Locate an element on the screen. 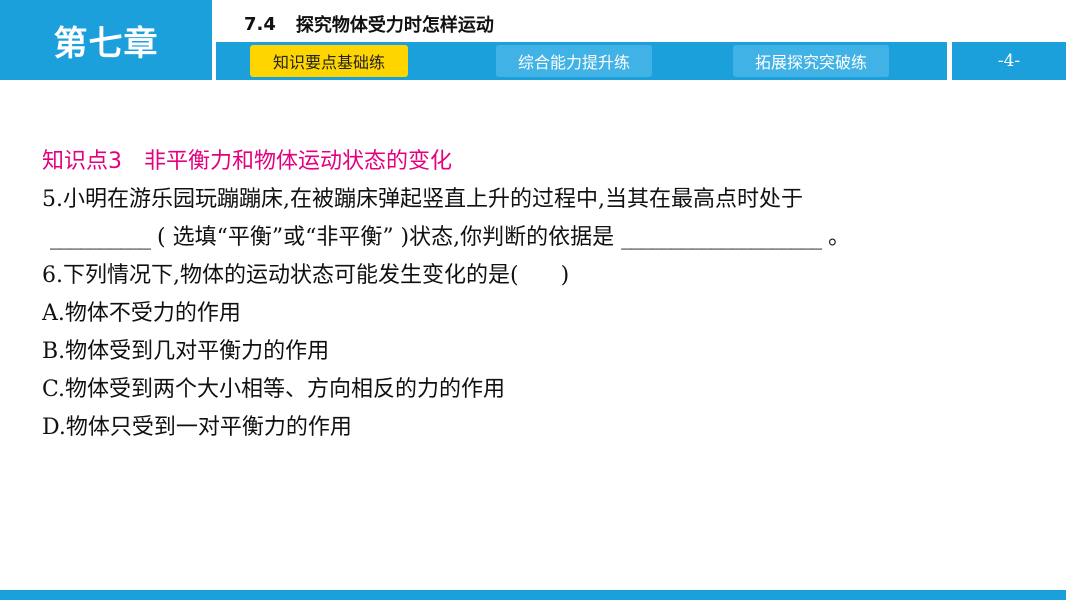 The image size is (1066, 600). answer-blank-2: ____________________ is located at coordinates (721, 237).